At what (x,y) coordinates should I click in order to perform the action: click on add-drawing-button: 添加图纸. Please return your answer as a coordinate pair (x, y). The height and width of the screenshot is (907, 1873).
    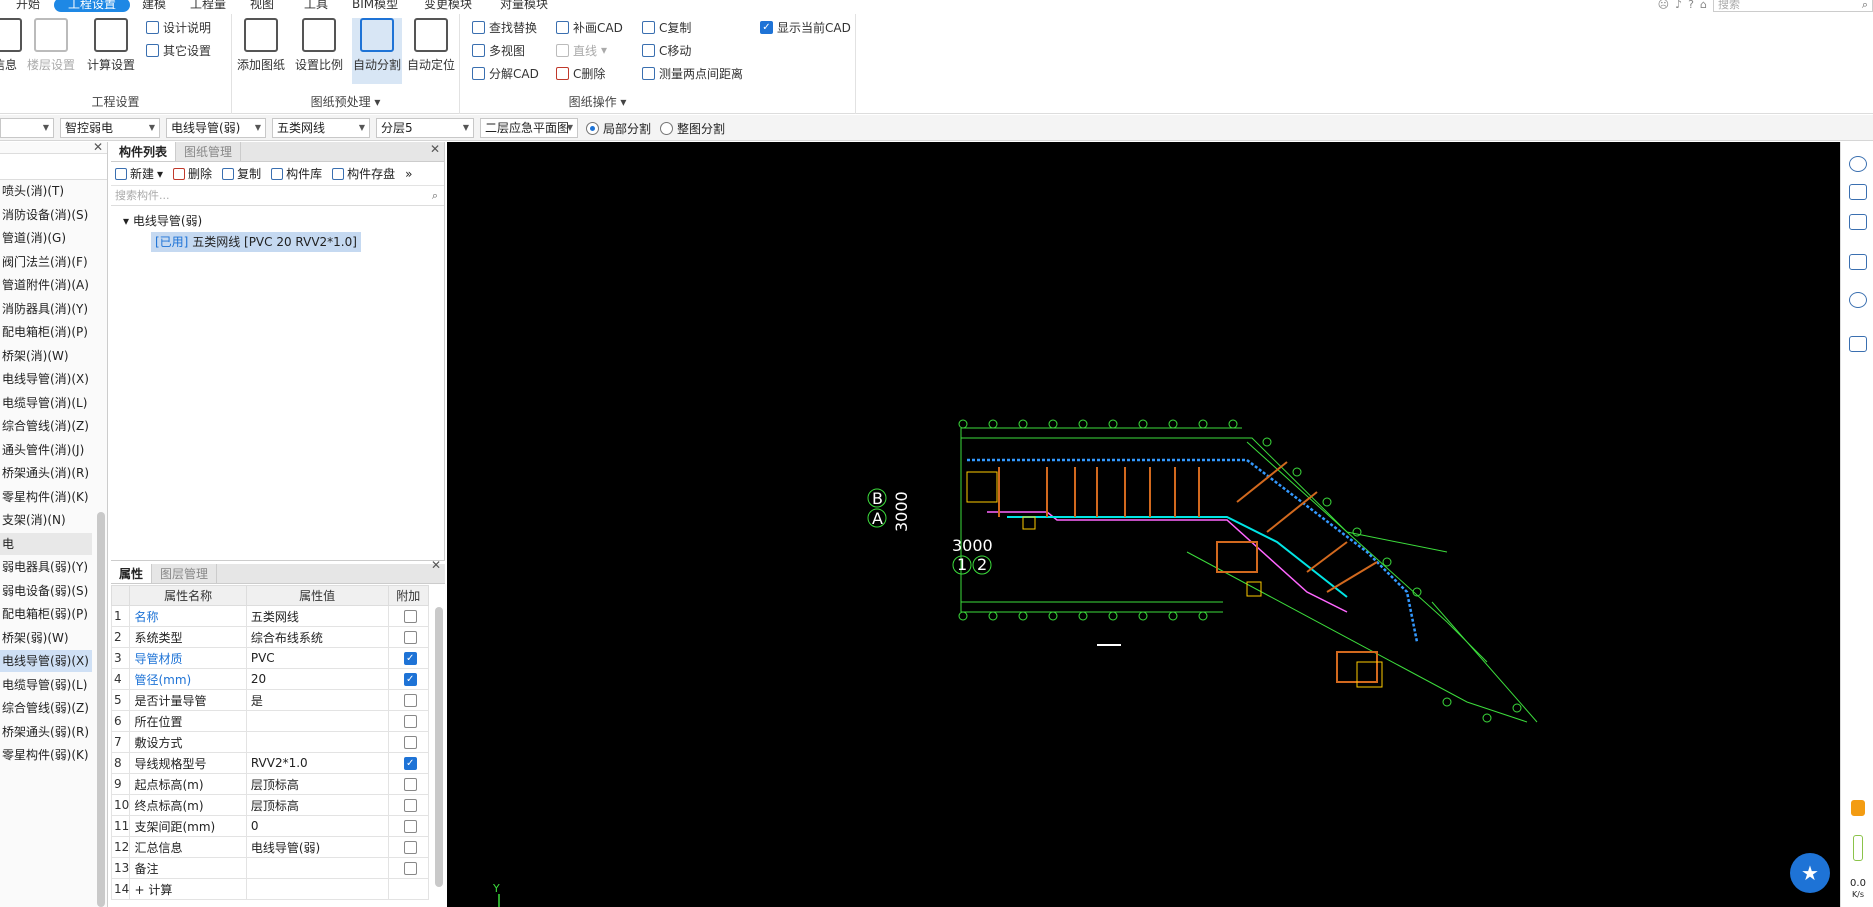
    Looking at the image, I should click on (261, 45).